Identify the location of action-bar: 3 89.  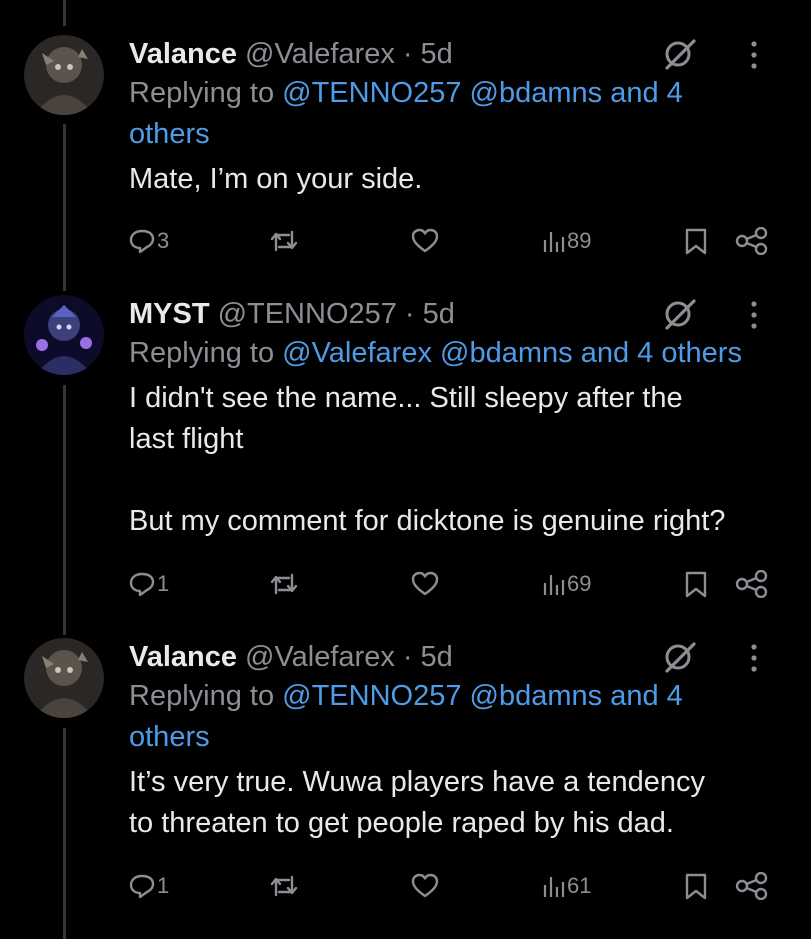
(460, 241).